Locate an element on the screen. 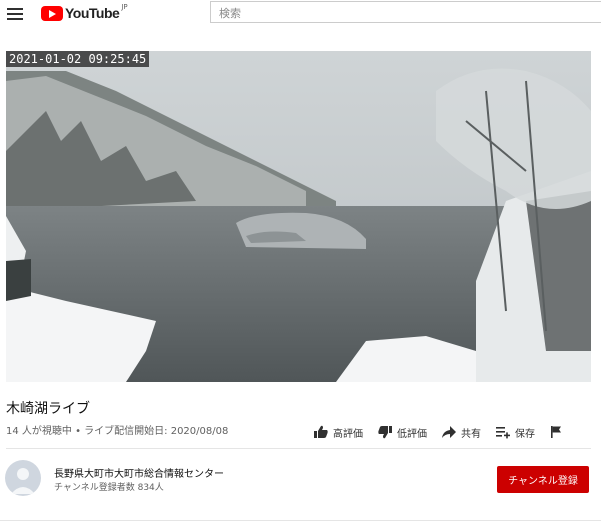 The width and height of the screenshot is (601, 525). share-icon is located at coordinates (449, 432).